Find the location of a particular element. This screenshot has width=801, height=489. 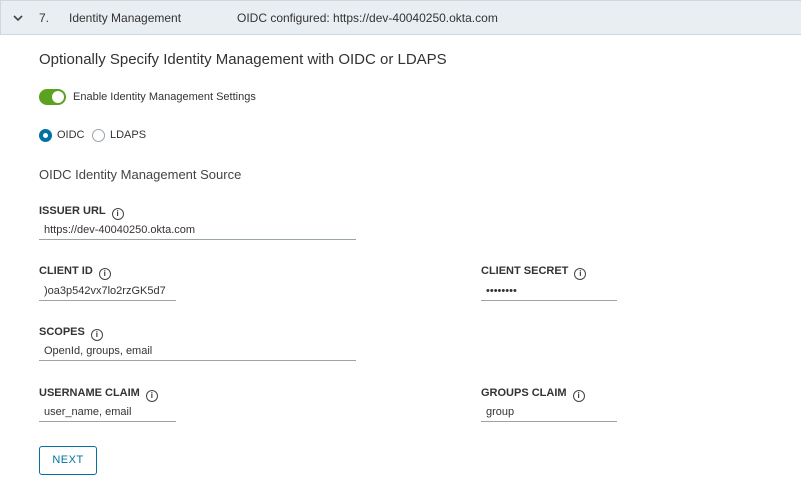

enable-identity-management-toggle is located at coordinates (52, 97).